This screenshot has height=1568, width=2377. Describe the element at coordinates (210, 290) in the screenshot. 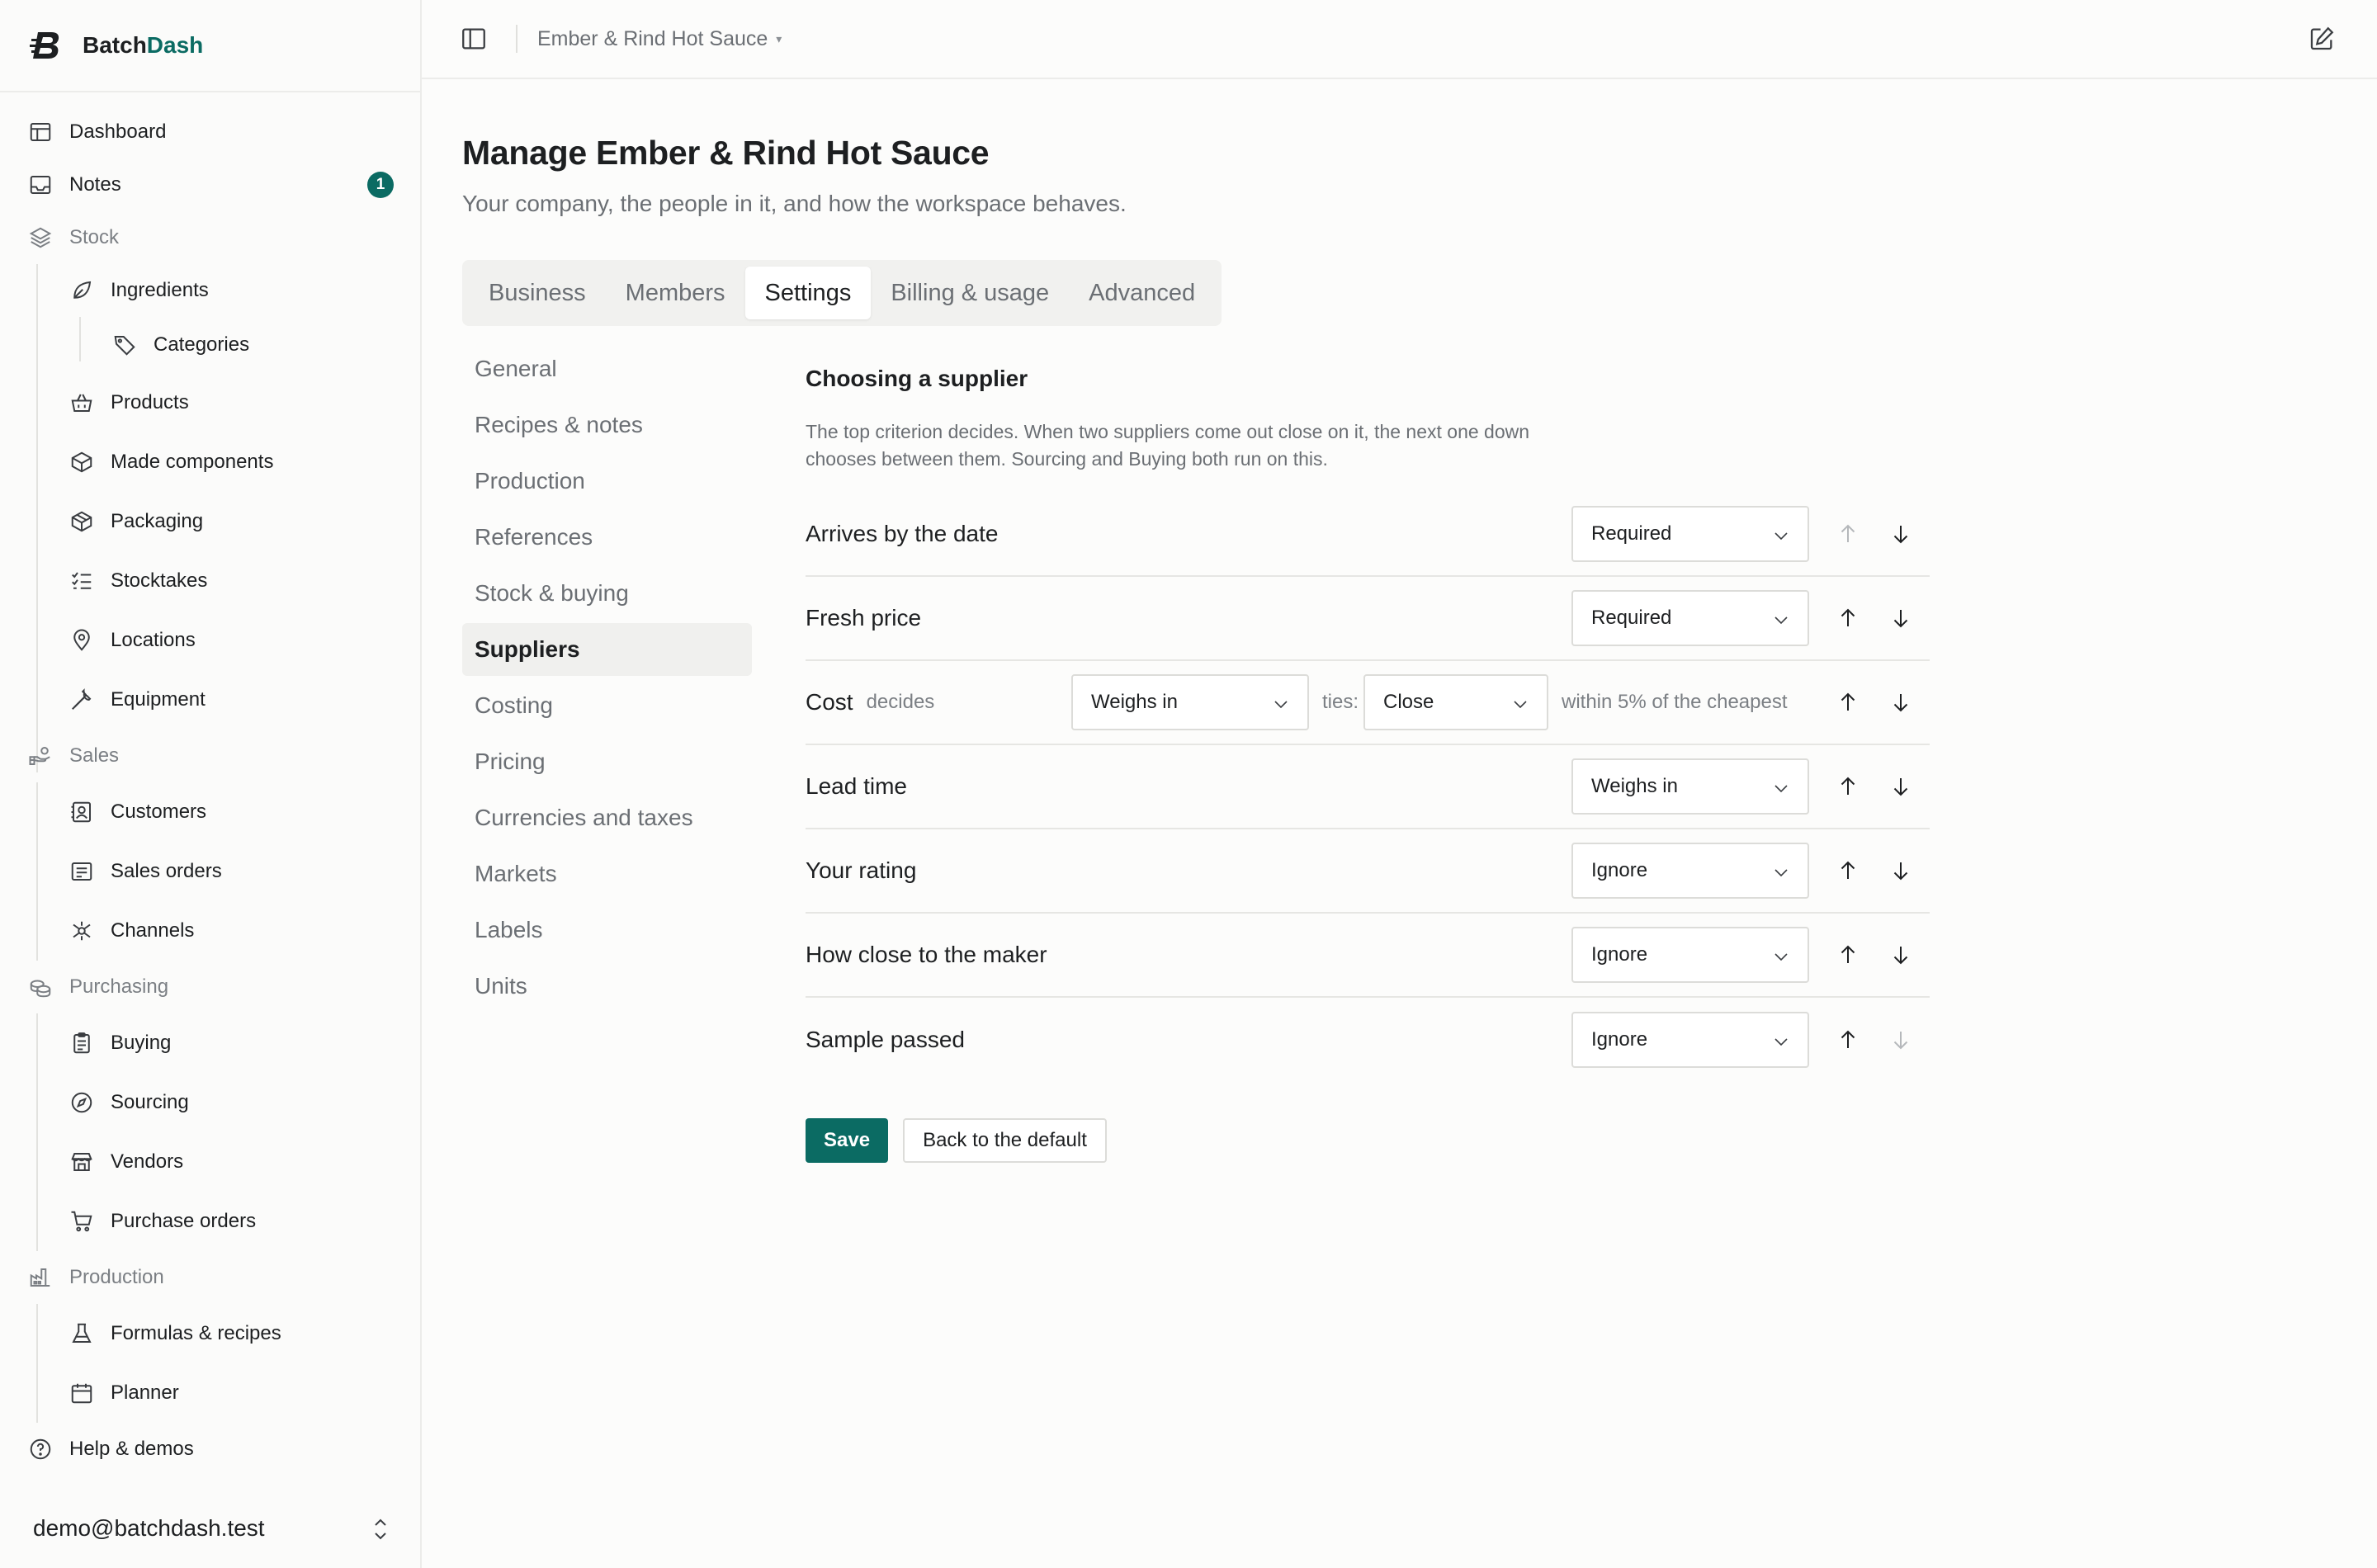

I see `sidebar-item-ingredients: Ingredients` at that location.